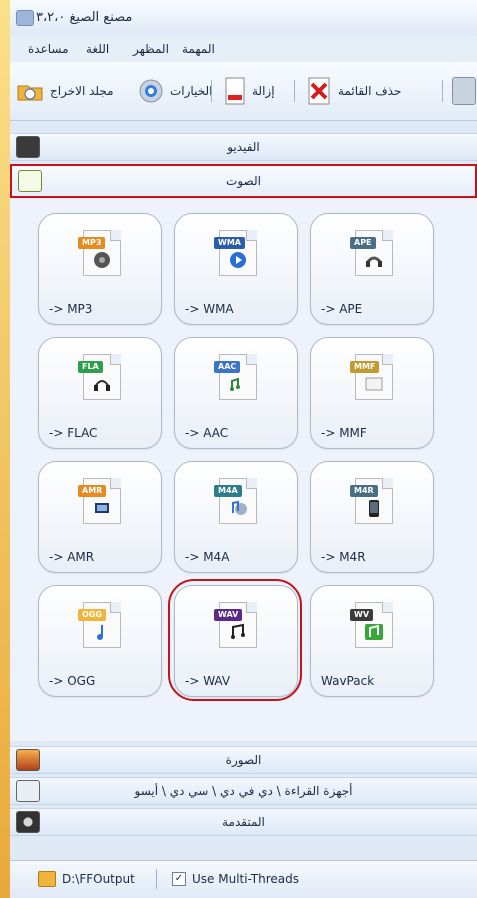 The image size is (477, 898). I want to click on toolbar: مجلد الاخراج الخيارات إزالة حذف القائمة, so click(243, 91).